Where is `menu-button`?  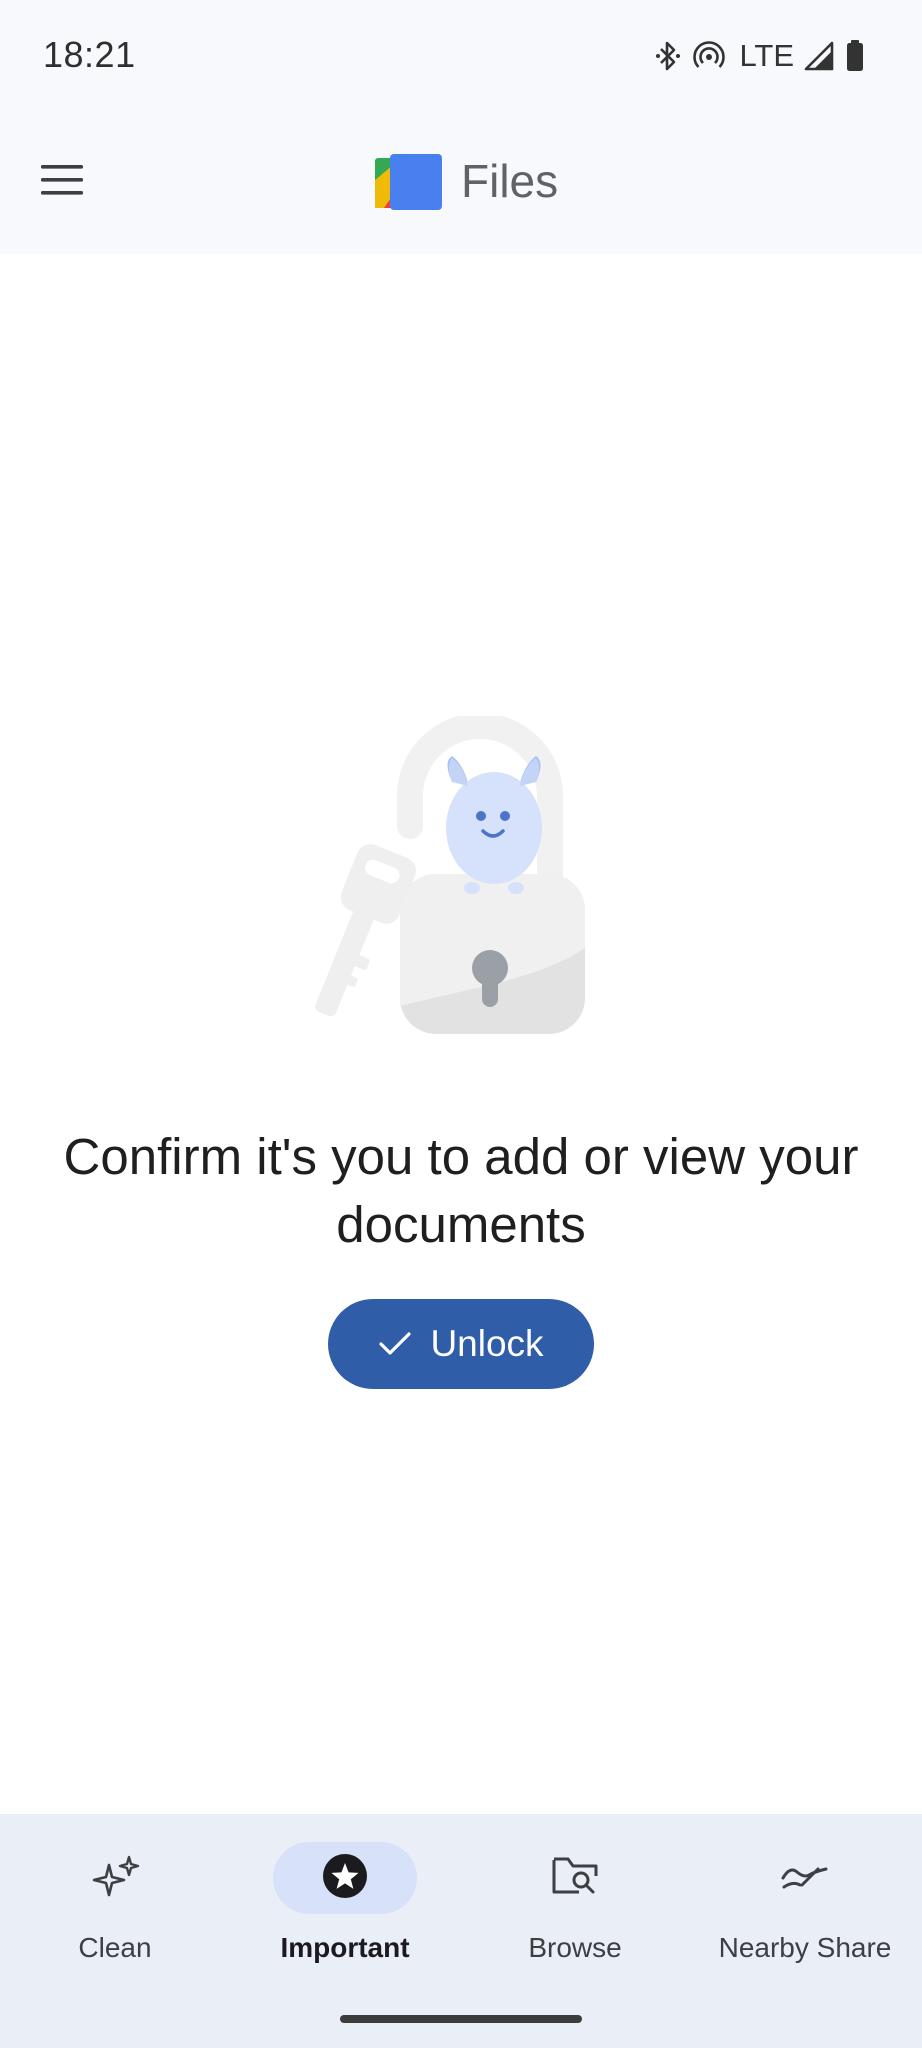
menu-button is located at coordinates (62, 182).